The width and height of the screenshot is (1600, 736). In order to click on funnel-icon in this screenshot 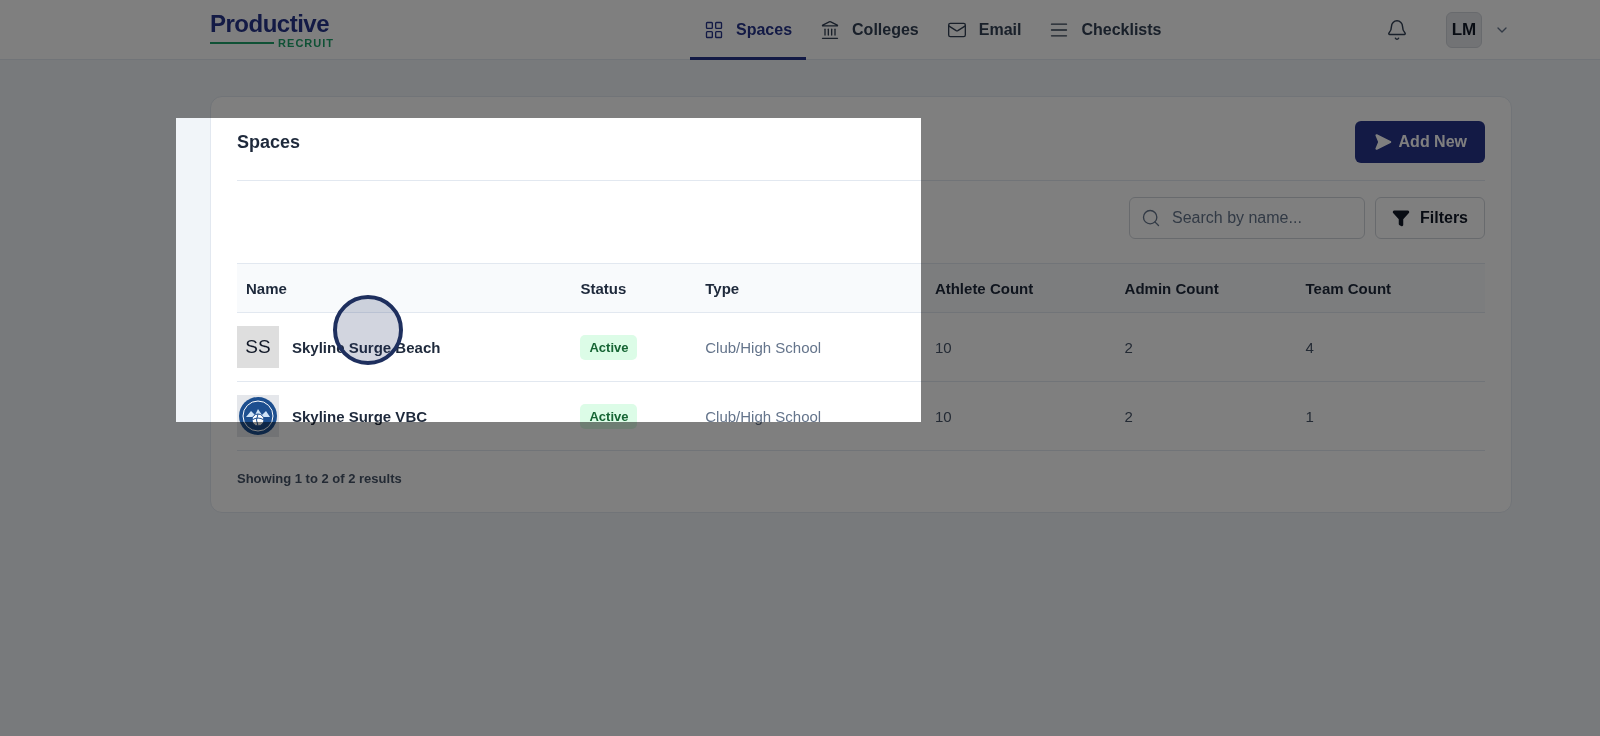, I will do `click(1401, 218)`.